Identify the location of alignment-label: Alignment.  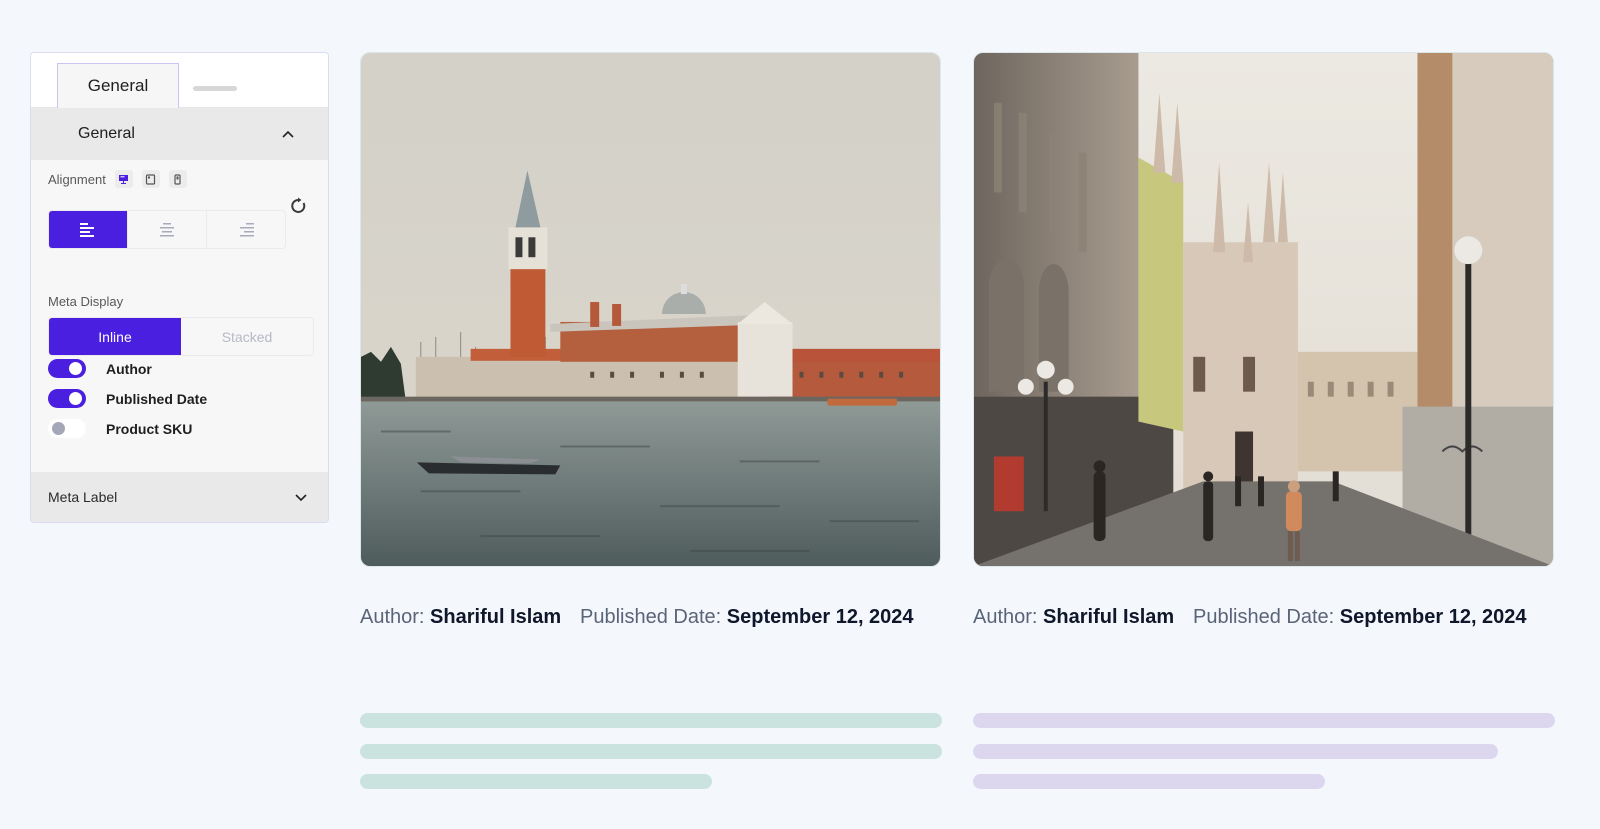
(77, 179).